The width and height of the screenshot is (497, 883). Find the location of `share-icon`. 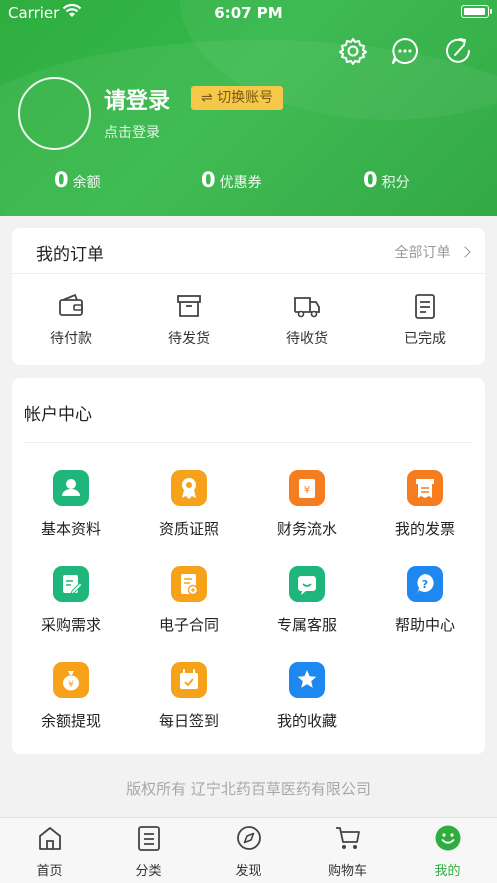

share-icon is located at coordinates (458, 51).